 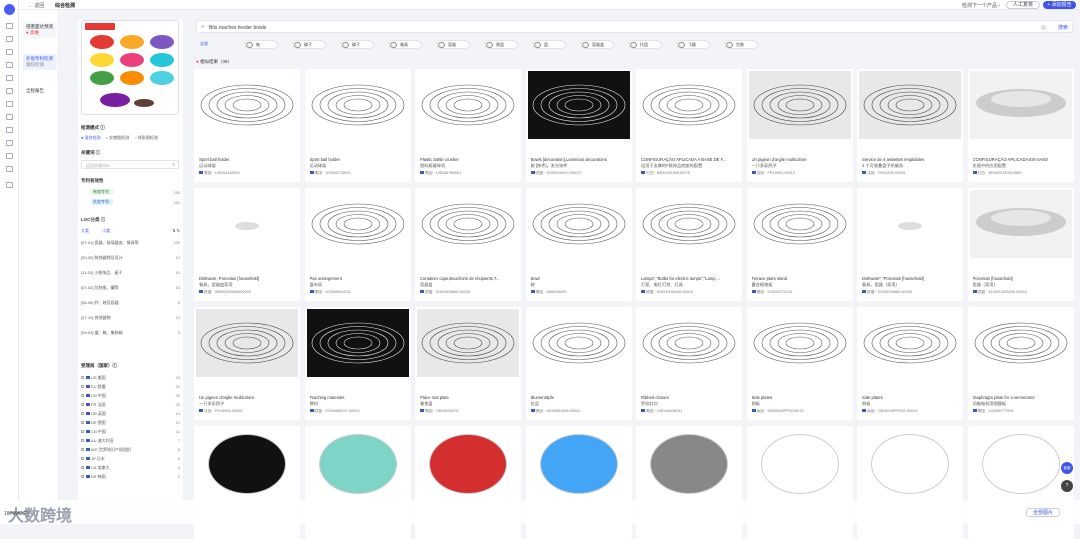 What do you see at coordinates (799, 244) in the screenshot?
I see `result-card: Terrace plant stand 露台植物架 美国 · USD922741S1` at bounding box center [799, 244].